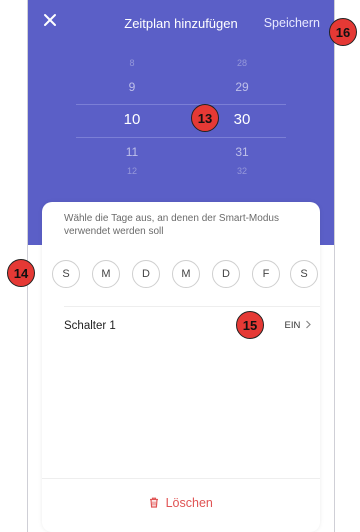  Describe the element at coordinates (186, 274) in the screenshot. I see `day-wednesday: M` at that location.